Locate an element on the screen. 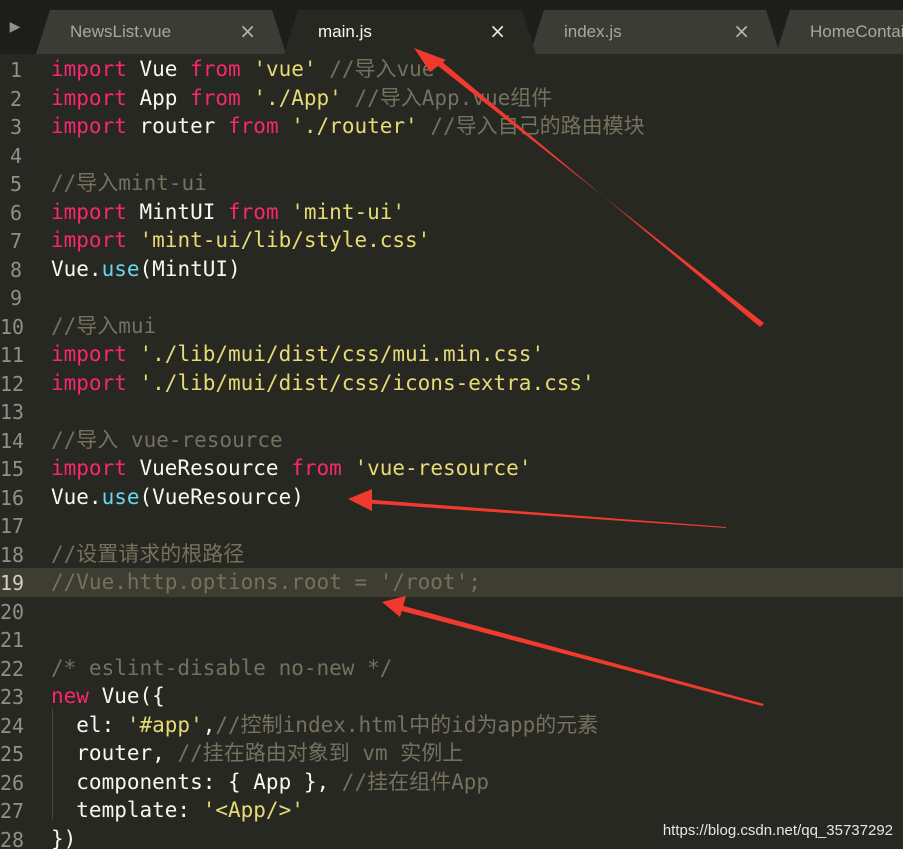  tab-main-js: main.js × is located at coordinates (410, 32).